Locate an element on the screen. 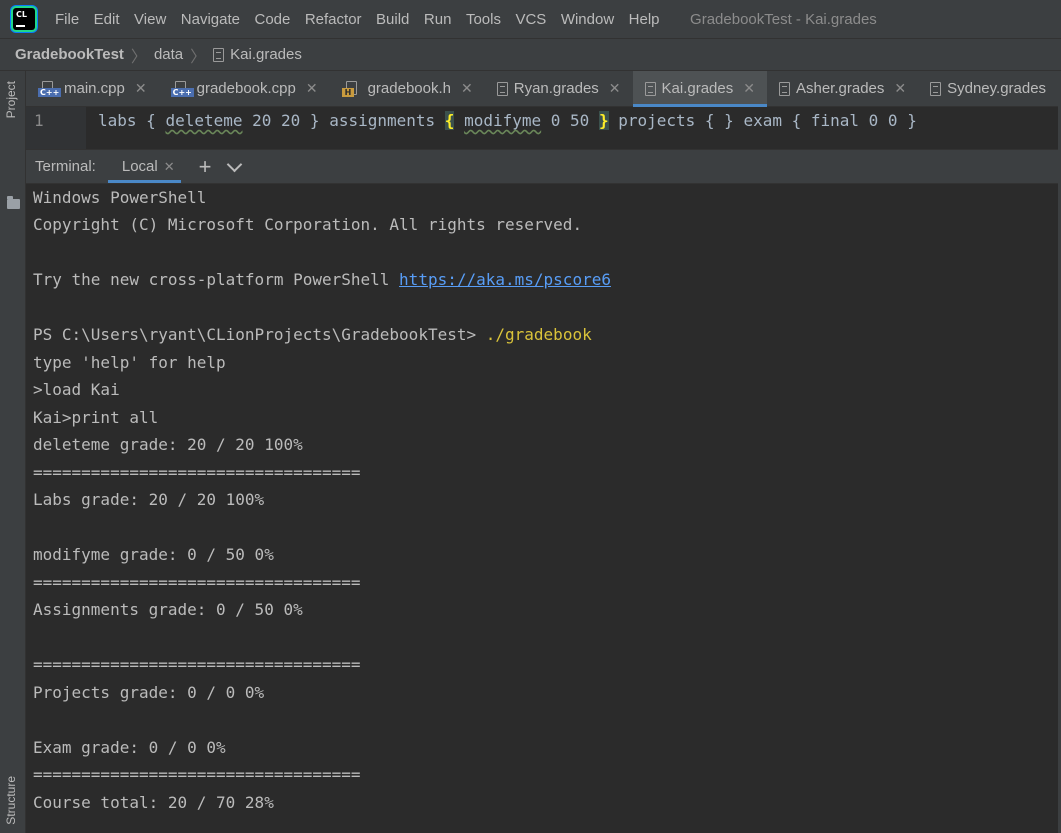 This screenshot has width=1061, height=833. chevron-down-icon is located at coordinates (235, 164).